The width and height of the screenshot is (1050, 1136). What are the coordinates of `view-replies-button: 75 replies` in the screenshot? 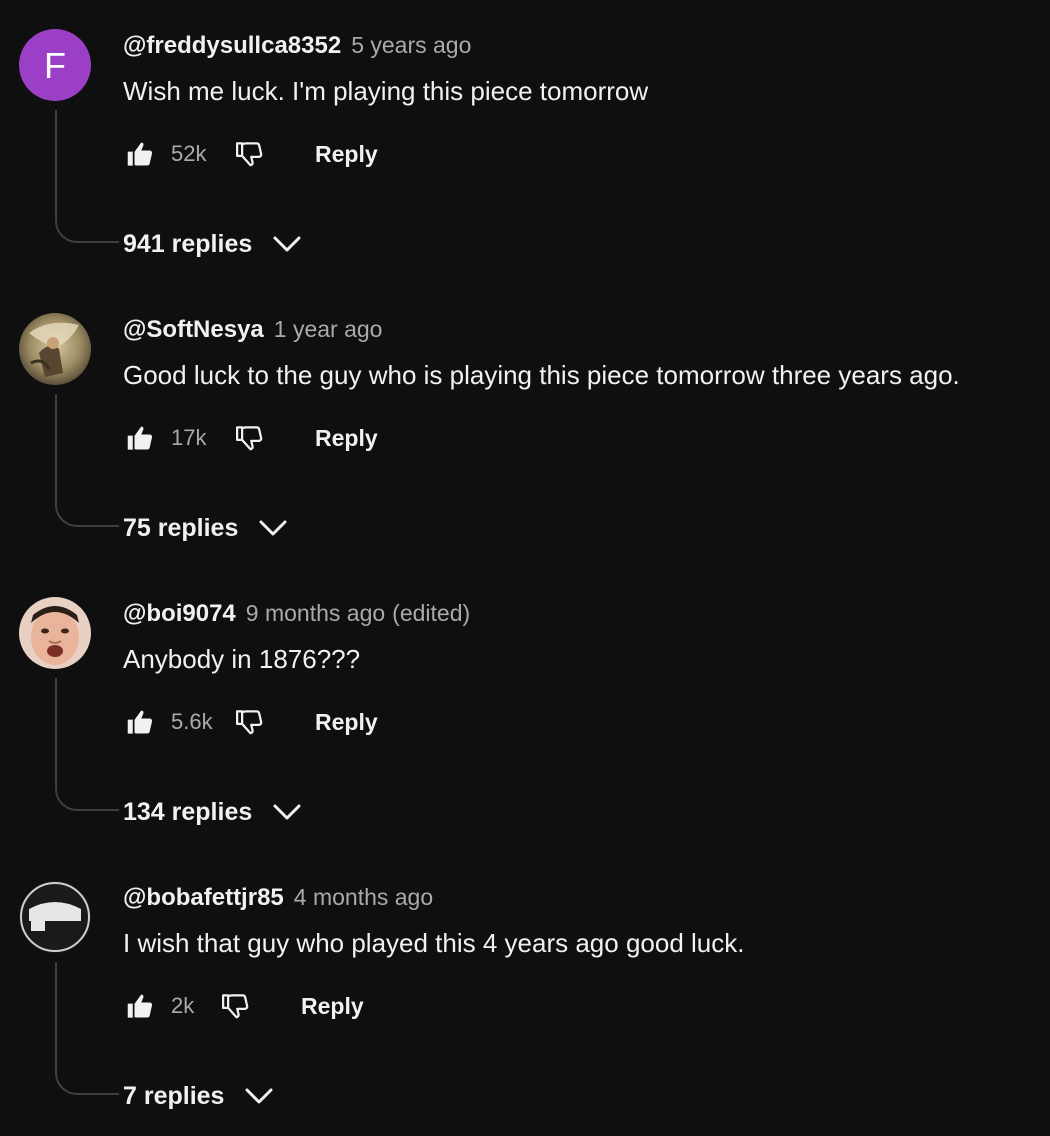 It's located at (205, 528).